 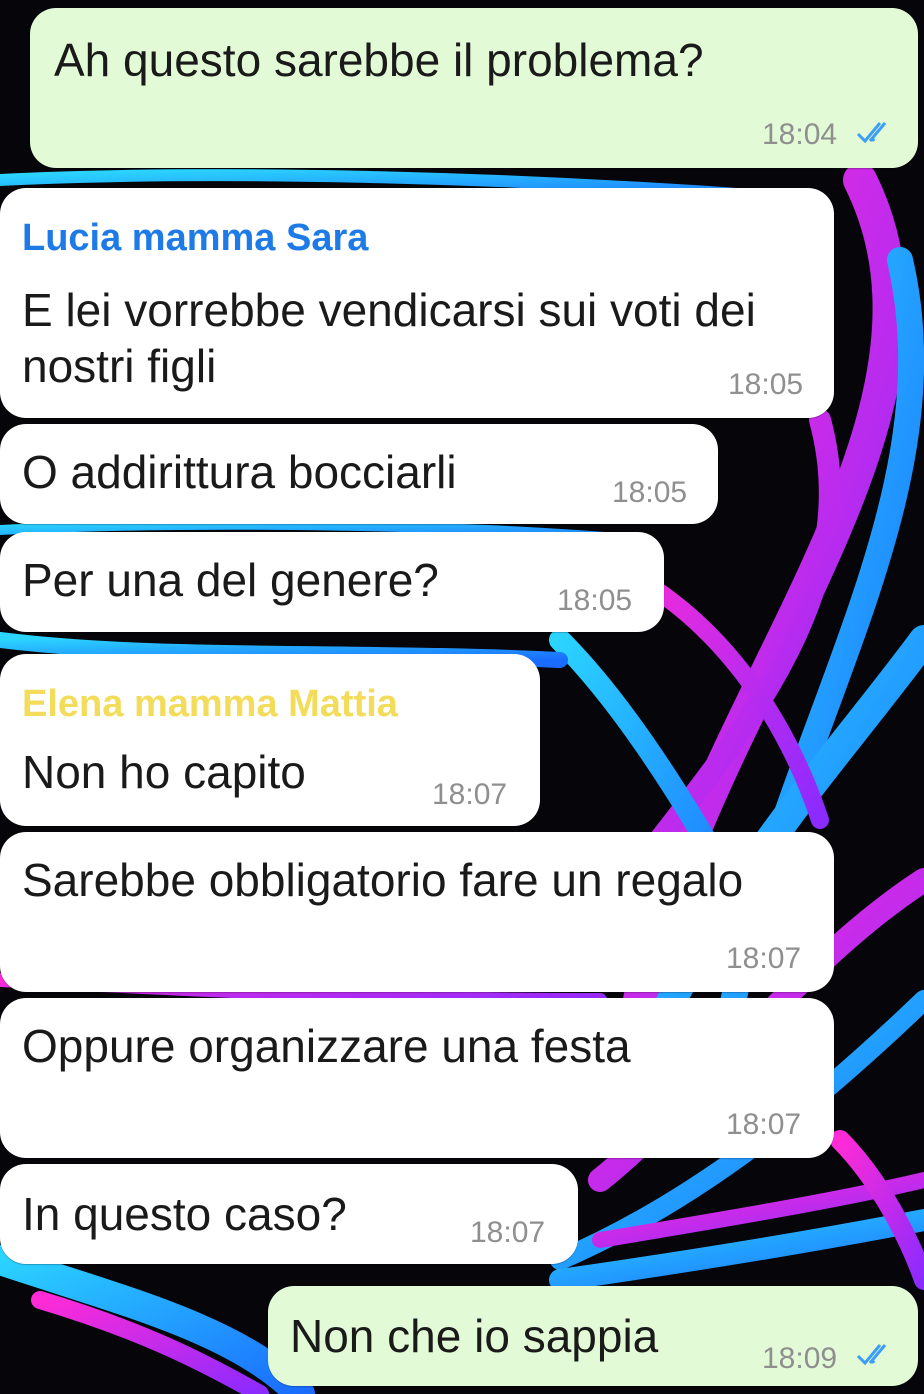 I want to click on message-bubble-incoming: Per una del genere? 18:05, so click(x=332, y=582).